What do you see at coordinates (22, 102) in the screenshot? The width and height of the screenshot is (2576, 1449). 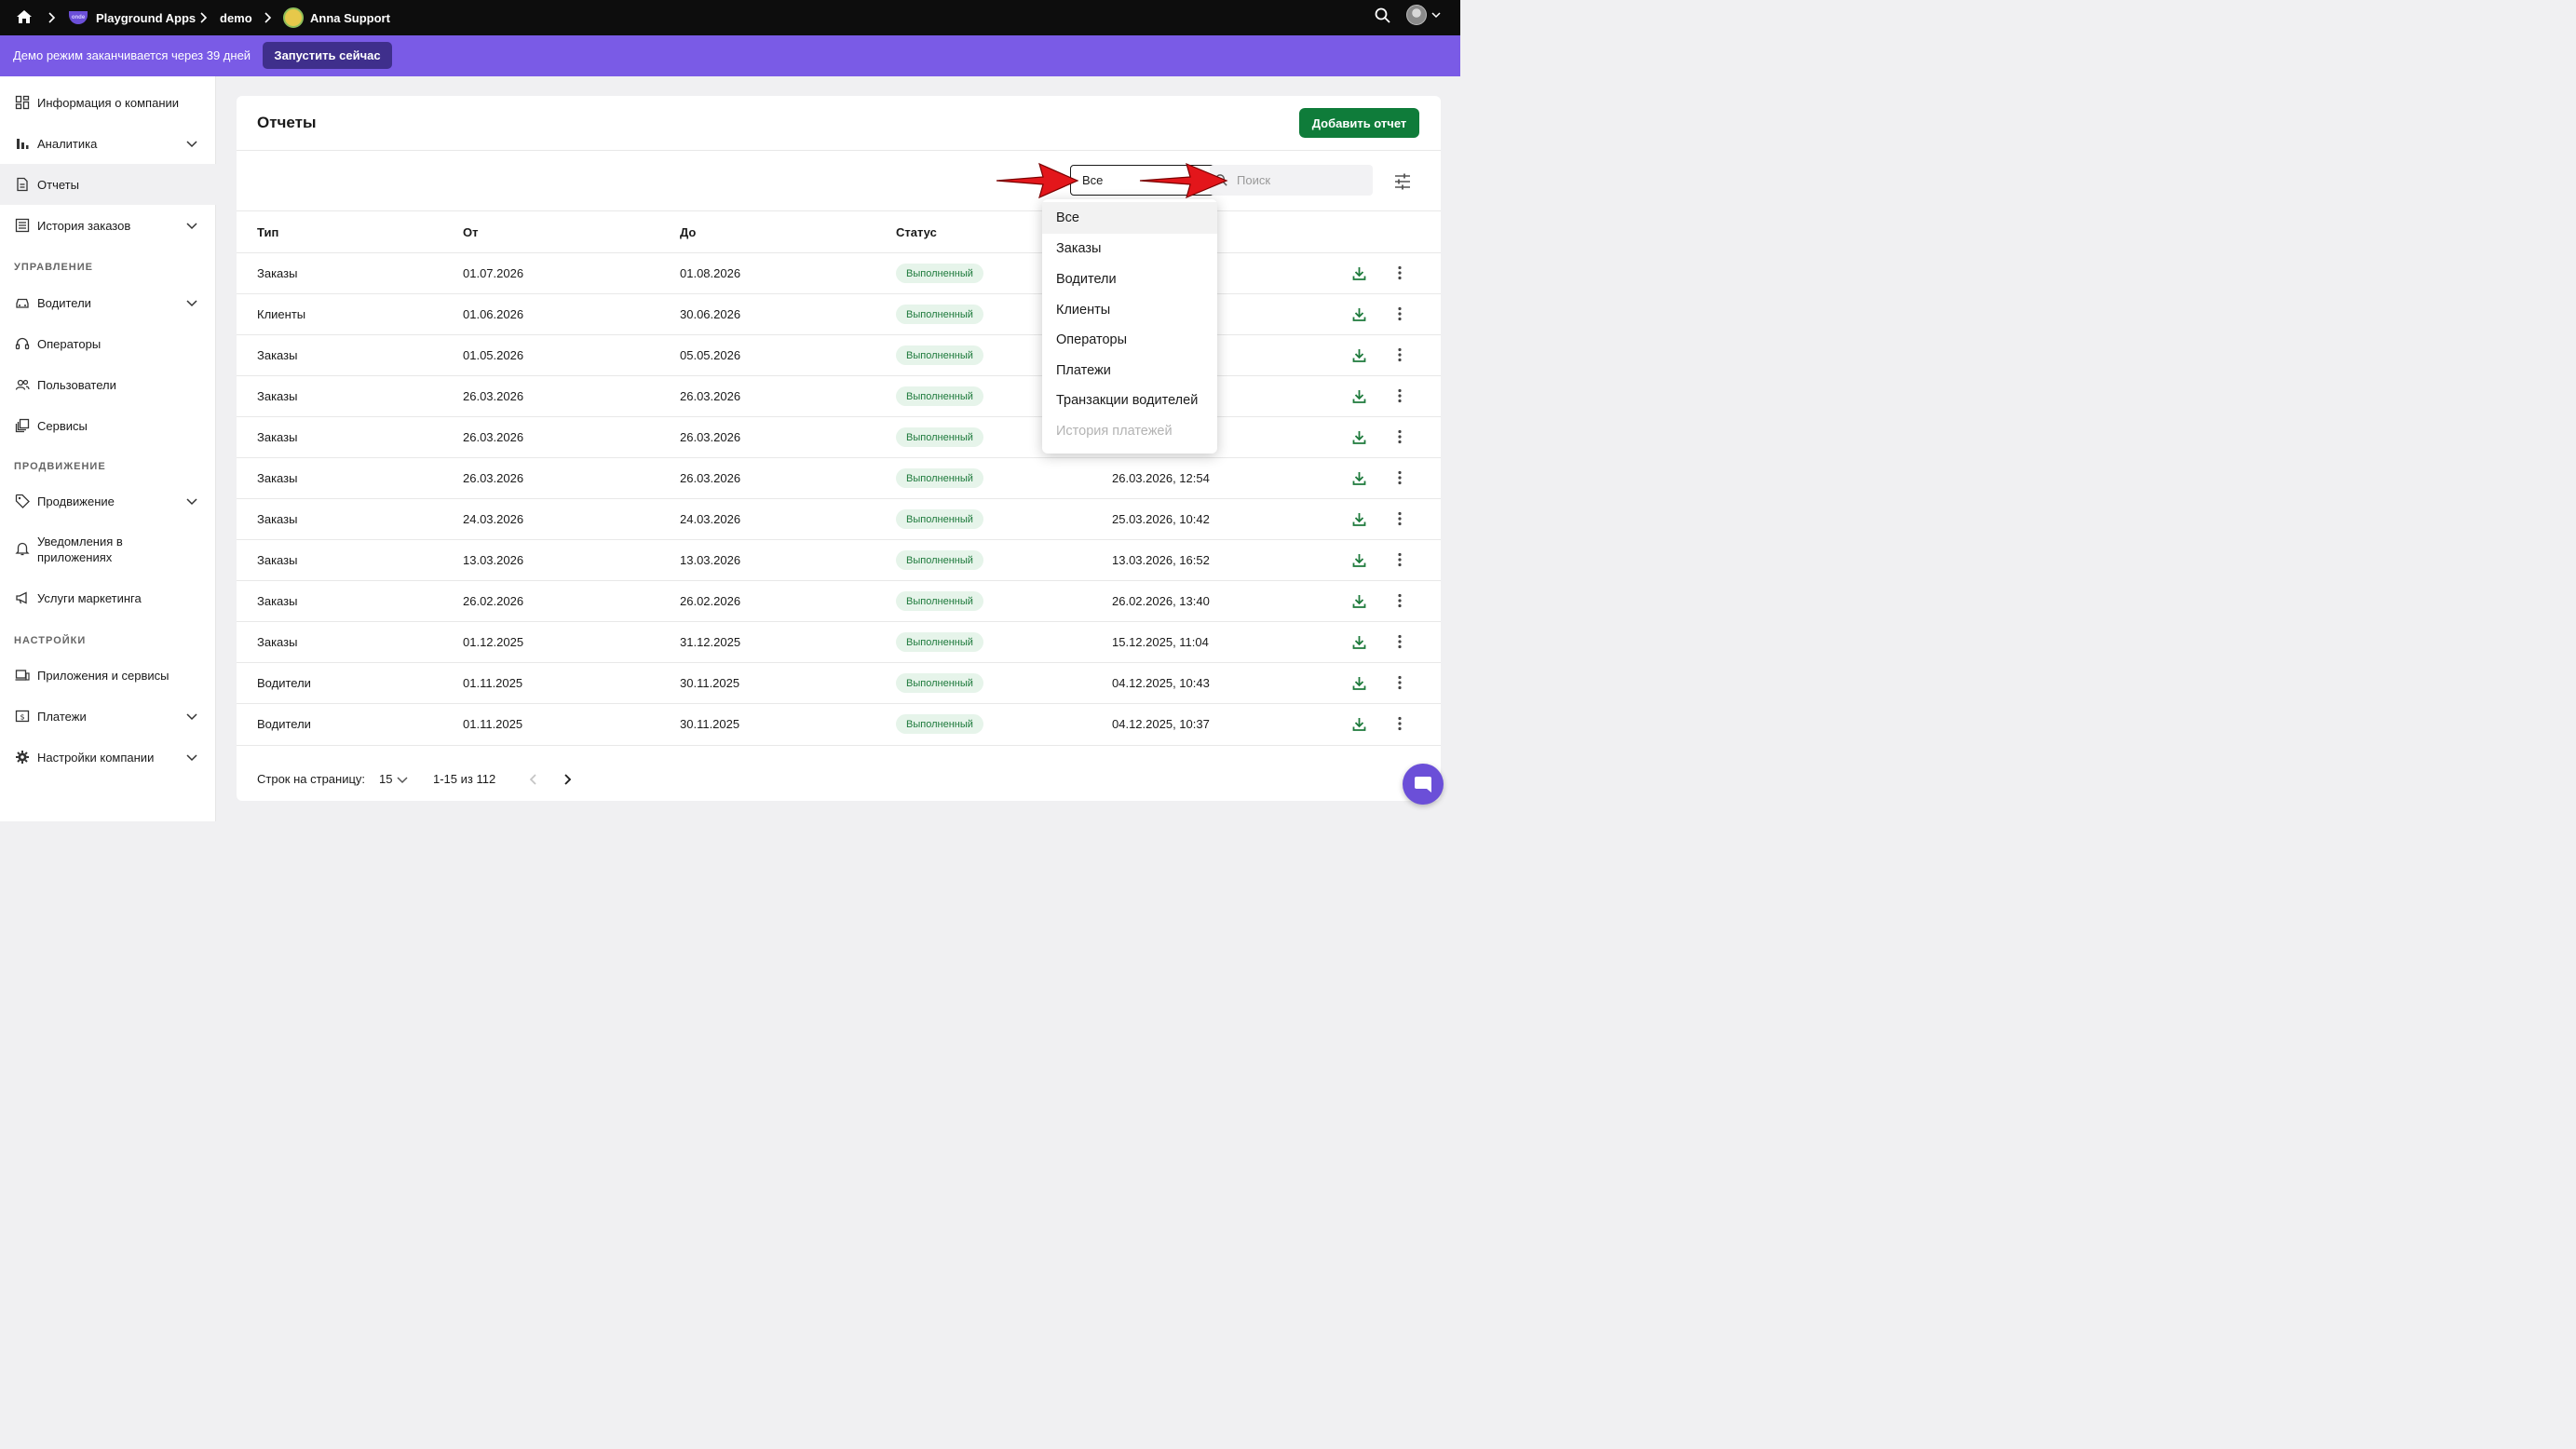 I see `grid-icon` at bounding box center [22, 102].